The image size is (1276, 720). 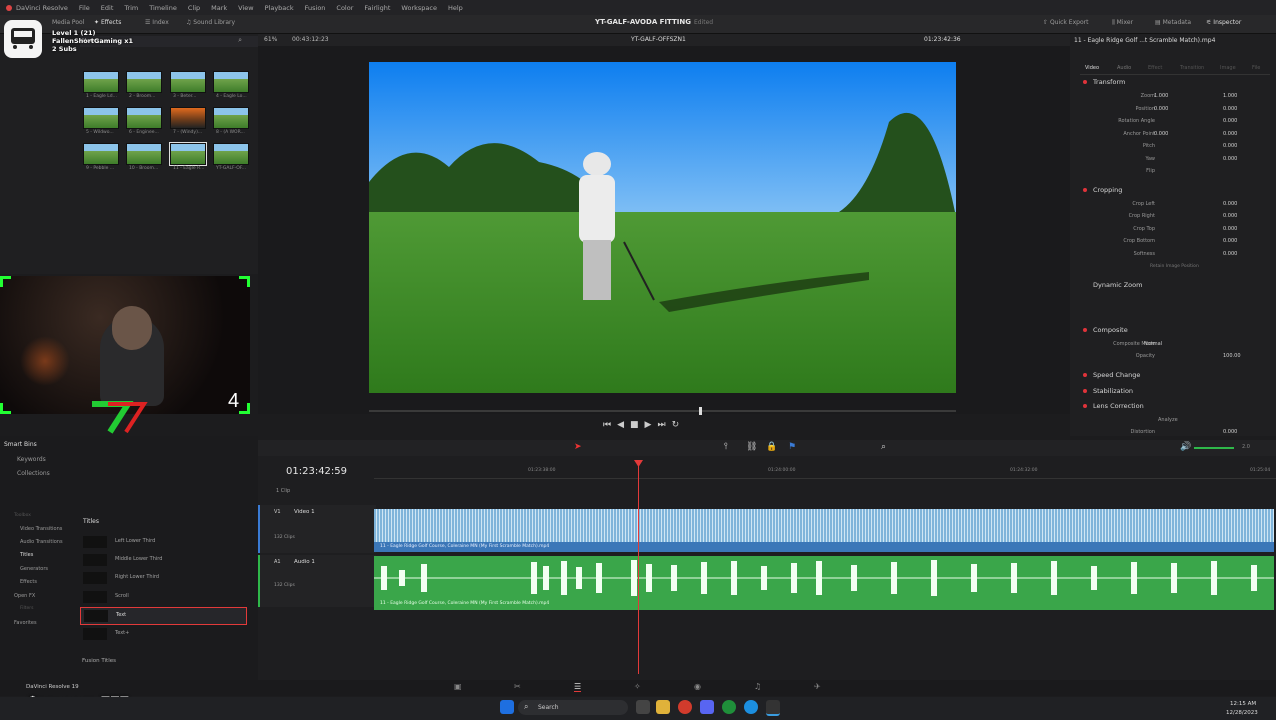 What do you see at coordinates (1230, 134) in the screenshot?
I see `anchor-y-value: 0.000` at bounding box center [1230, 134].